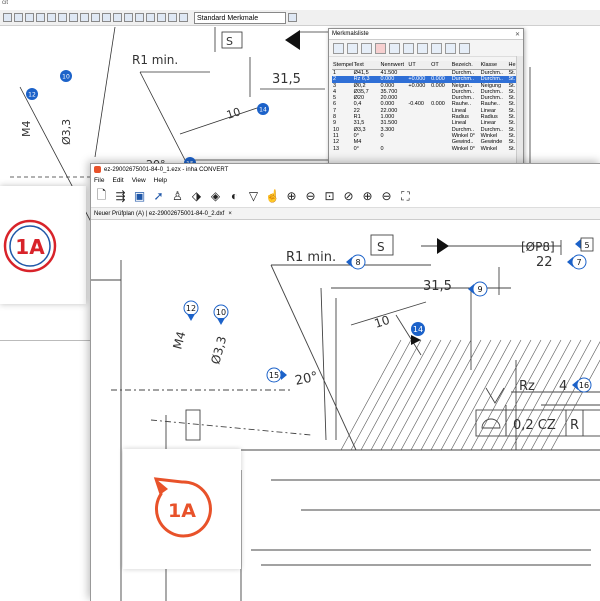  What do you see at coordinates (106, 17) in the screenshot?
I see `zoom-in-icon` at bounding box center [106, 17].